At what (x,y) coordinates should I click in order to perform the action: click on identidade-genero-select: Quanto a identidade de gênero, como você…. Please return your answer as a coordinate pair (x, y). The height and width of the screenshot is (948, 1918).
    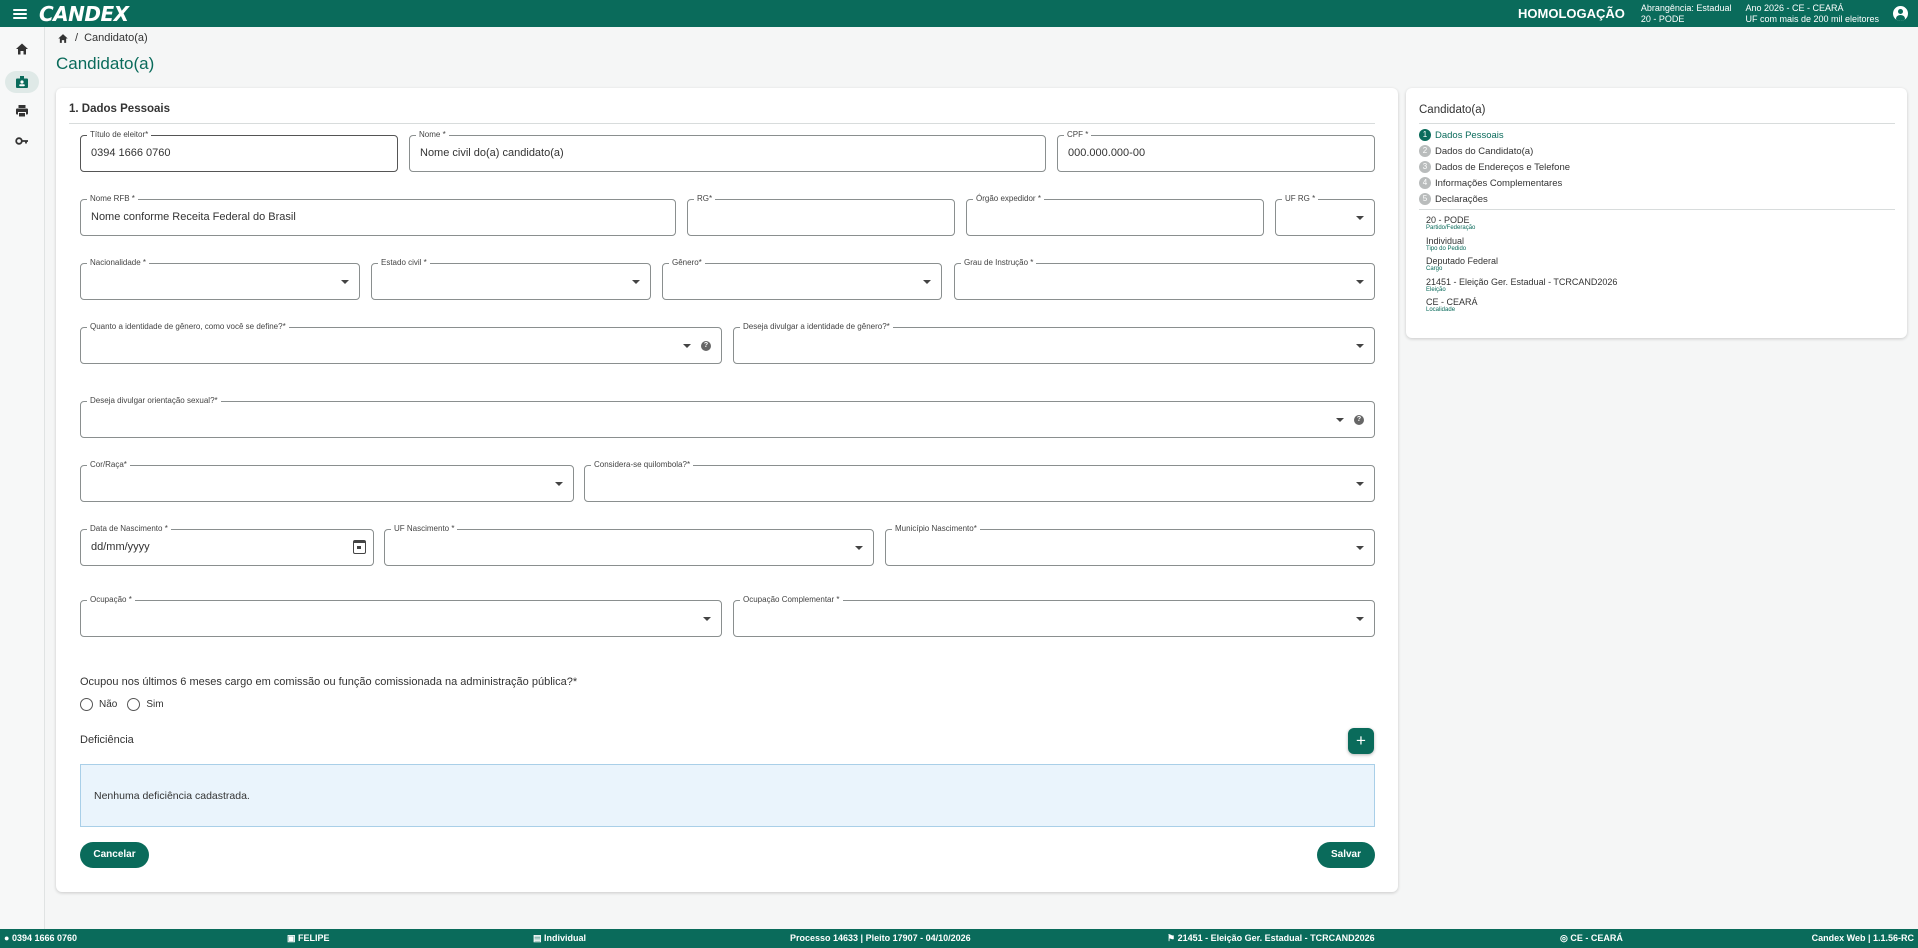
    Looking at the image, I should click on (401, 343).